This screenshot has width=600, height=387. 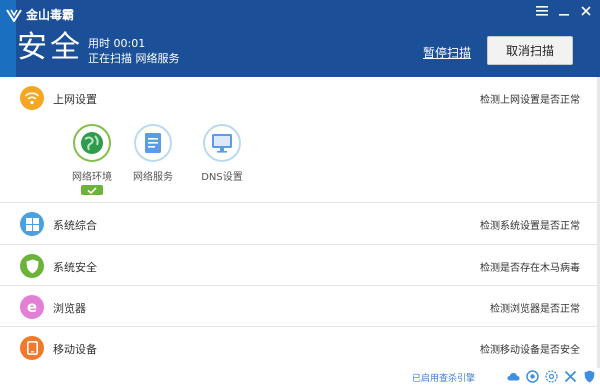 I want to click on app-title: 金山毒霸, so click(x=50, y=15).